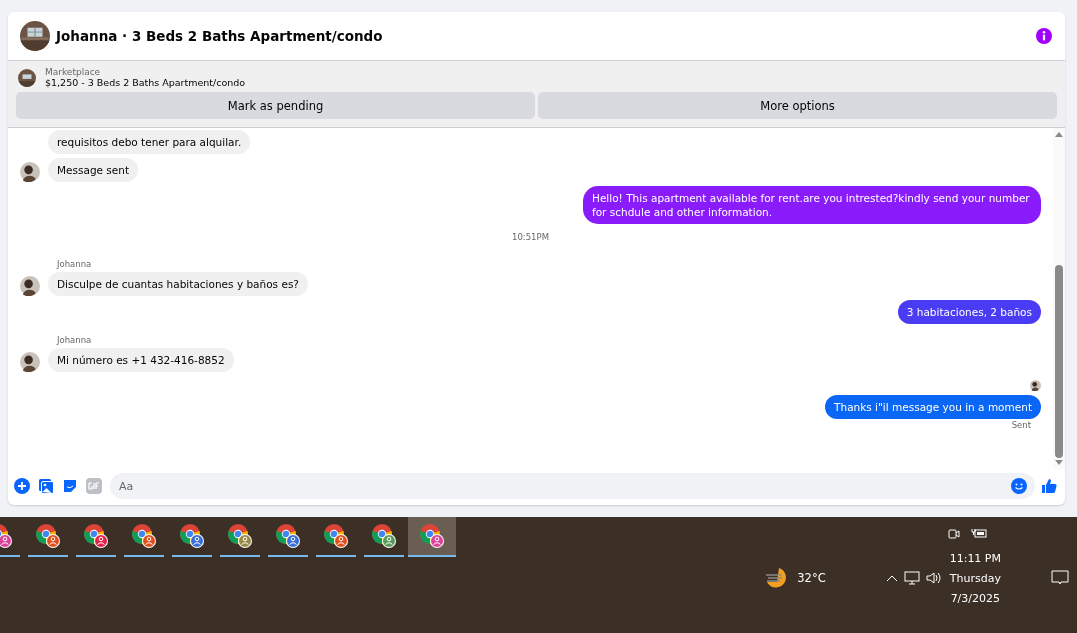 Image resolution: width=1077 pixels, height=633 pixels. What do you see at coordinates (975, 558) in the screenshot?
I see `clock-time: 11:11 PM` at bounding box center [975, 558].